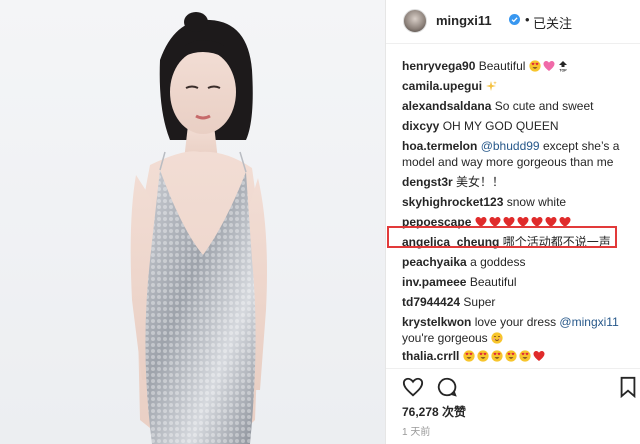  What do you see at coordinates (427, 182) in the screenshot?
I see `comment-username: dengst3r` at bounding box center [427, 182].